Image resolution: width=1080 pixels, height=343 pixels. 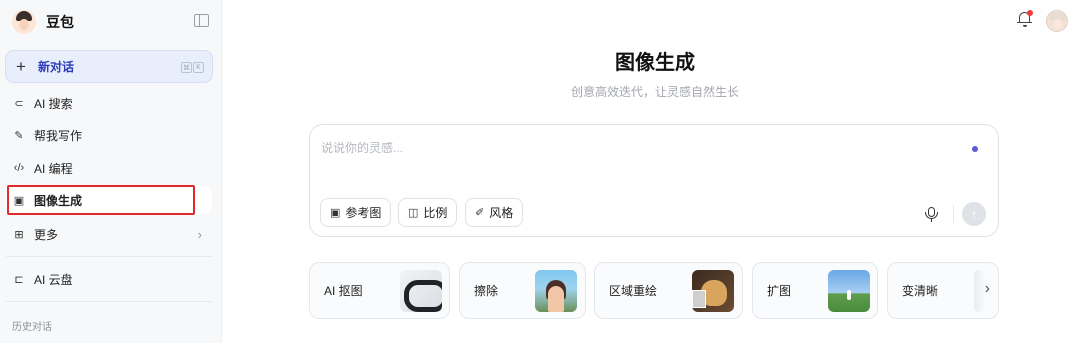 What do you see at coordinates (975, 149) in the screenshot?
I see `status-dot-icon` at bounding box center [975, 149].